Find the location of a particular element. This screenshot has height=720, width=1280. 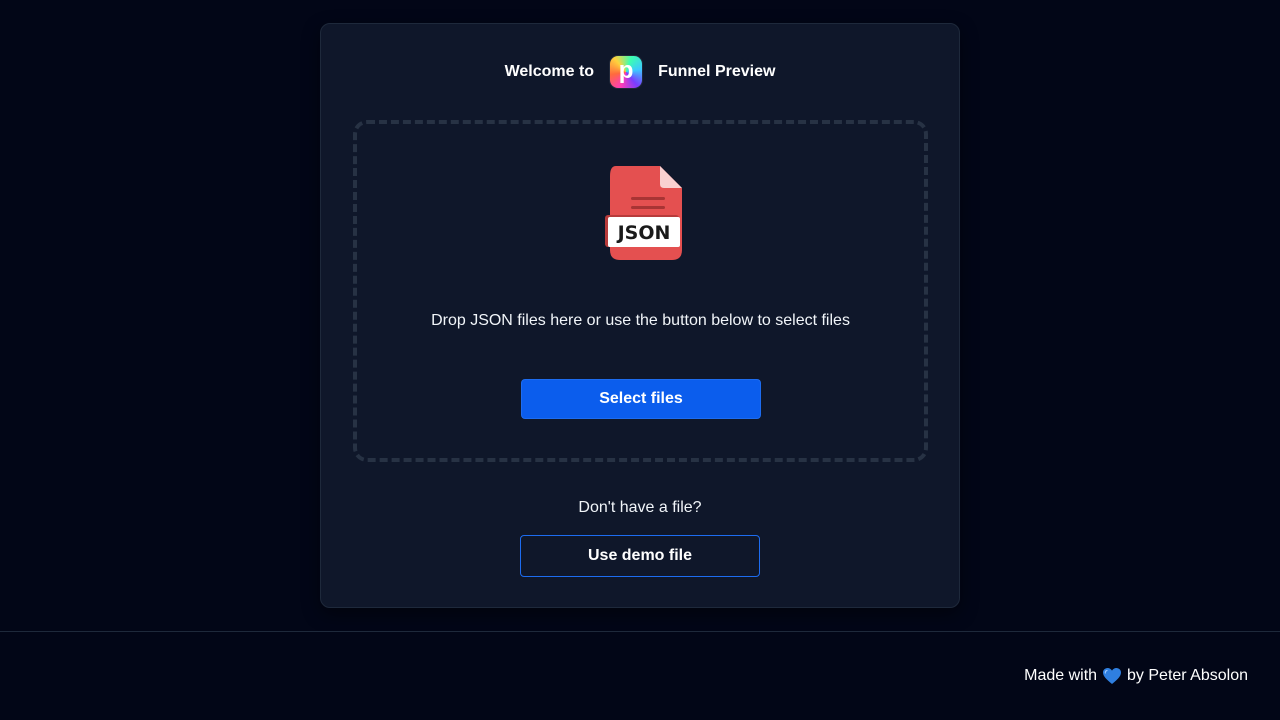

footer: Made with by Peter Absolon is located at coordinates (640, 675).